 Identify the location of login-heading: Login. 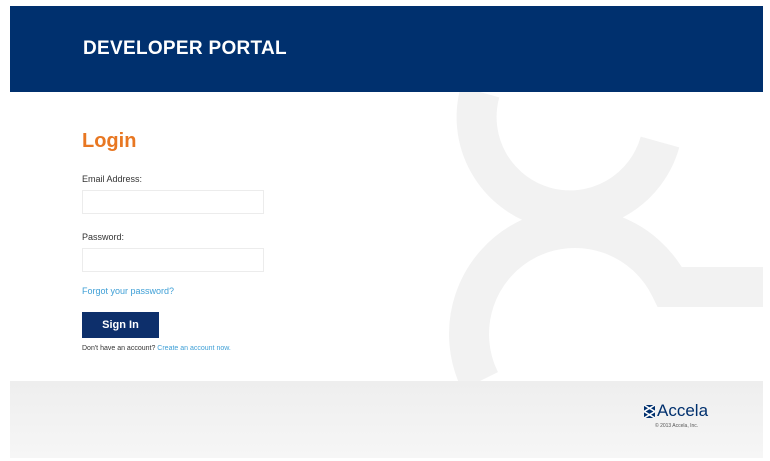
(109, 141).